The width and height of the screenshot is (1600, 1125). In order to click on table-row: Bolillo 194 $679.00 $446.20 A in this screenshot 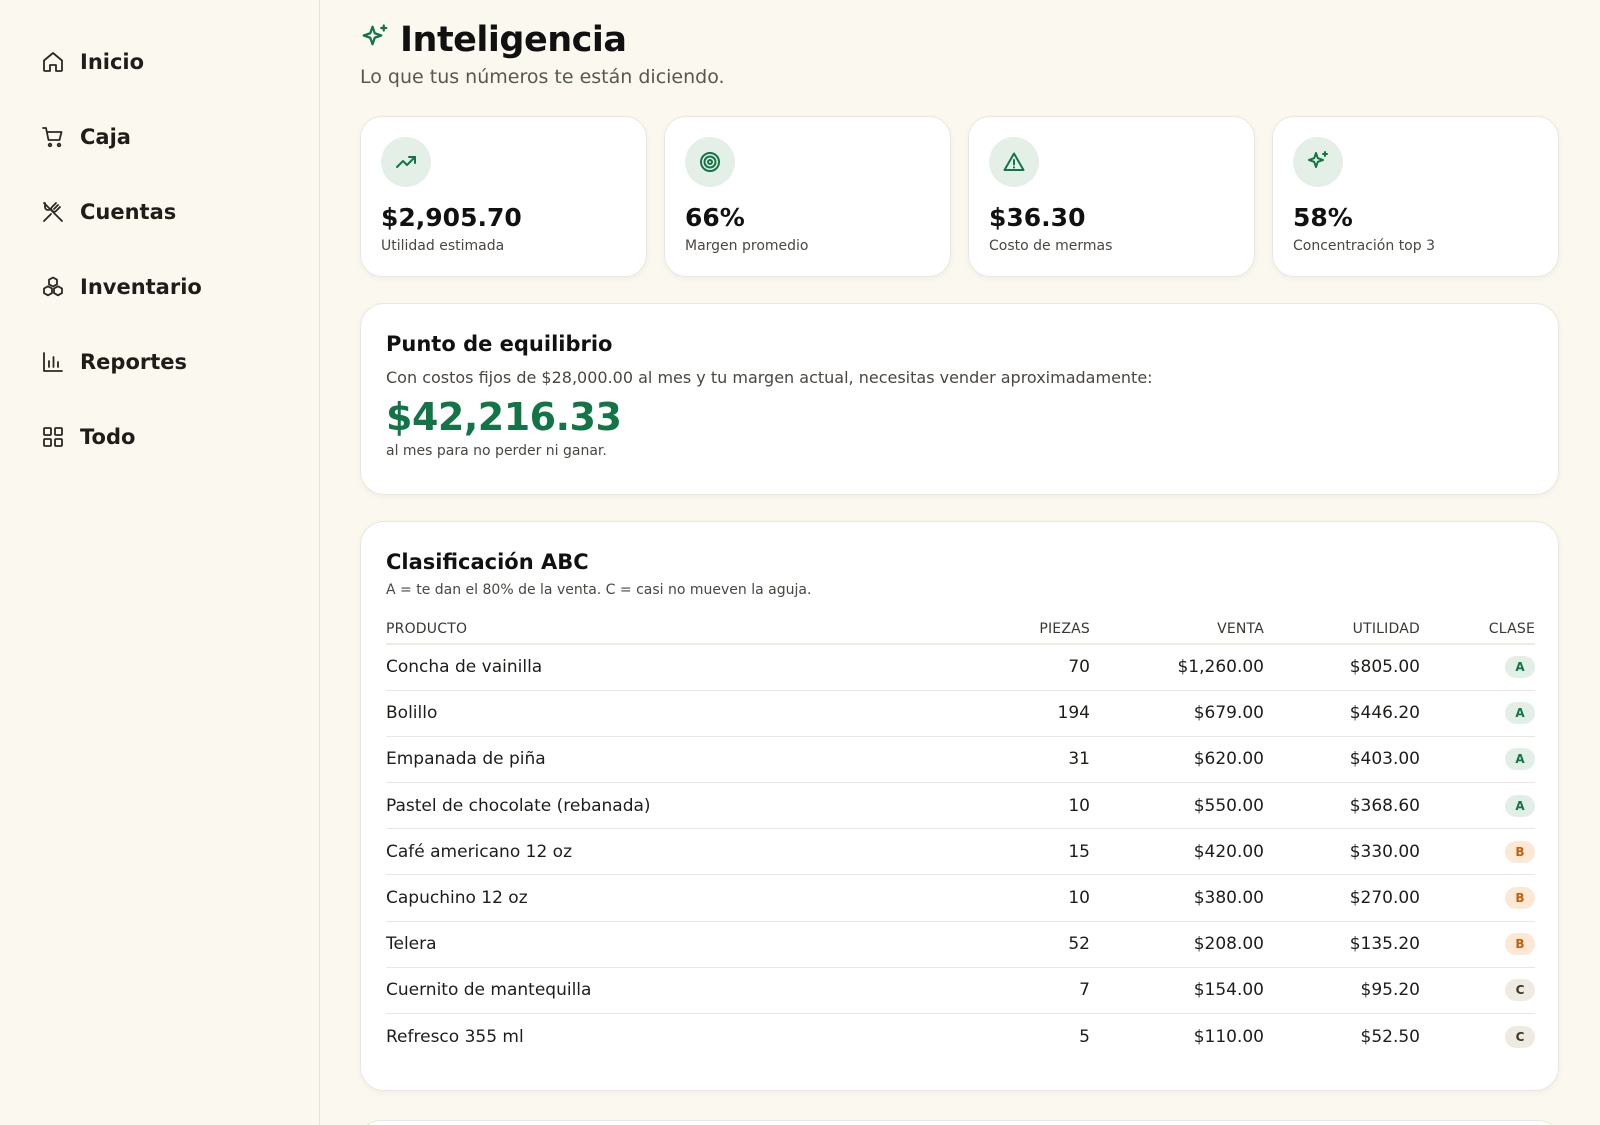, I will do `click(960, 713)`.